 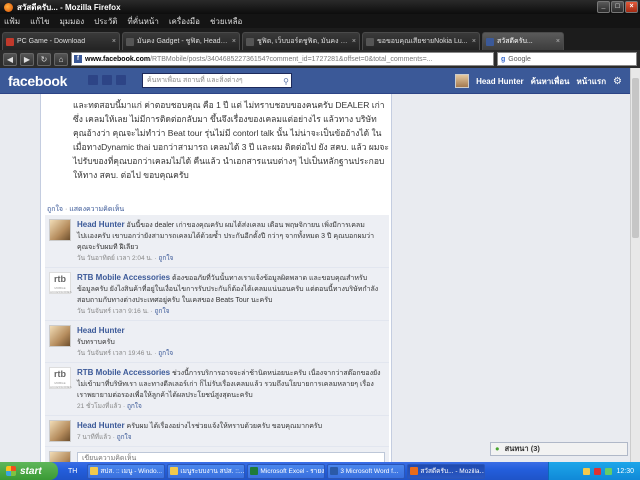 What do you see at coordinates (10, 59) in the screenshot?
I see `back-button: ◀` at bounding box center [10, 59].